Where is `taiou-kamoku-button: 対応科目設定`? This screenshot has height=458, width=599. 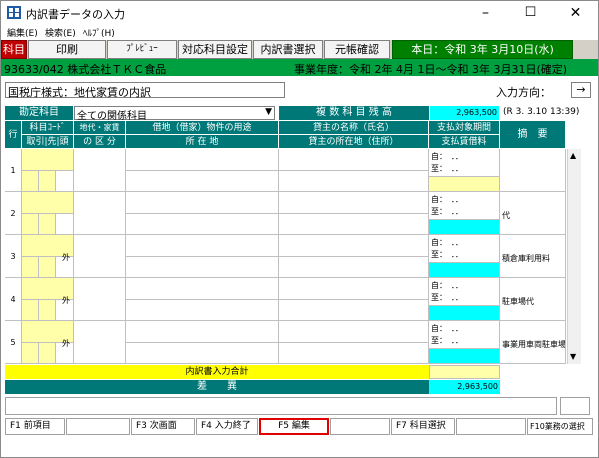
taiou-kamoku-button: 対応科目設定 is located at coordinates (215, 49).